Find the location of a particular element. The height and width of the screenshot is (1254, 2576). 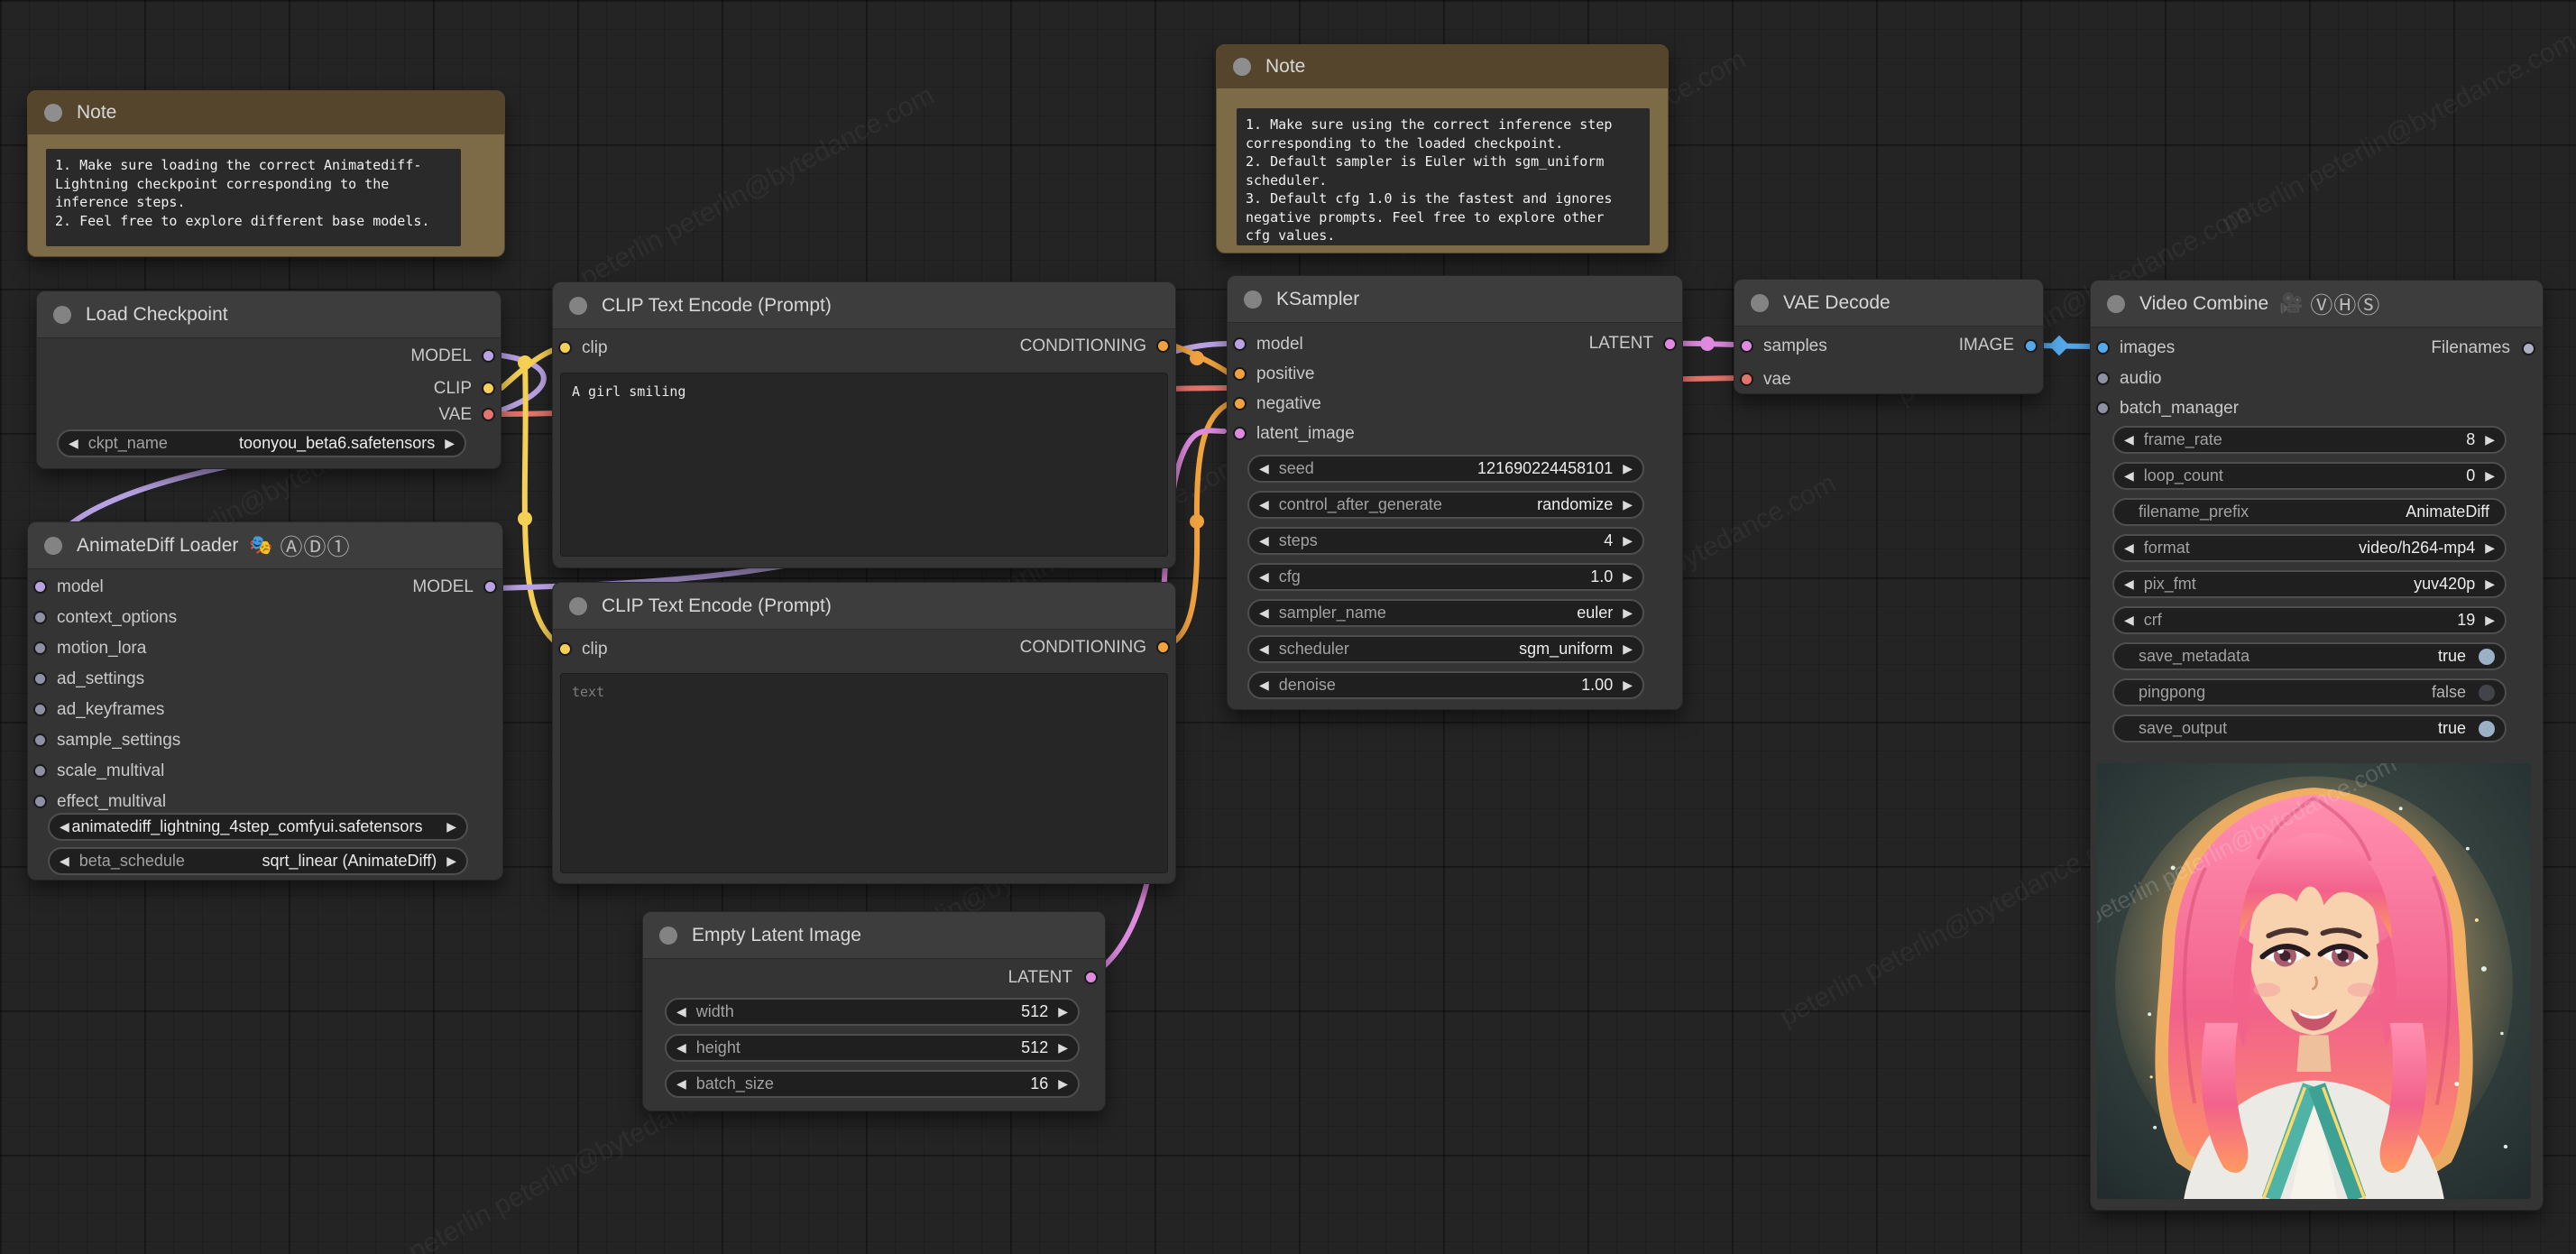

output-slot-filenames is located at coordinates (2528, 348).